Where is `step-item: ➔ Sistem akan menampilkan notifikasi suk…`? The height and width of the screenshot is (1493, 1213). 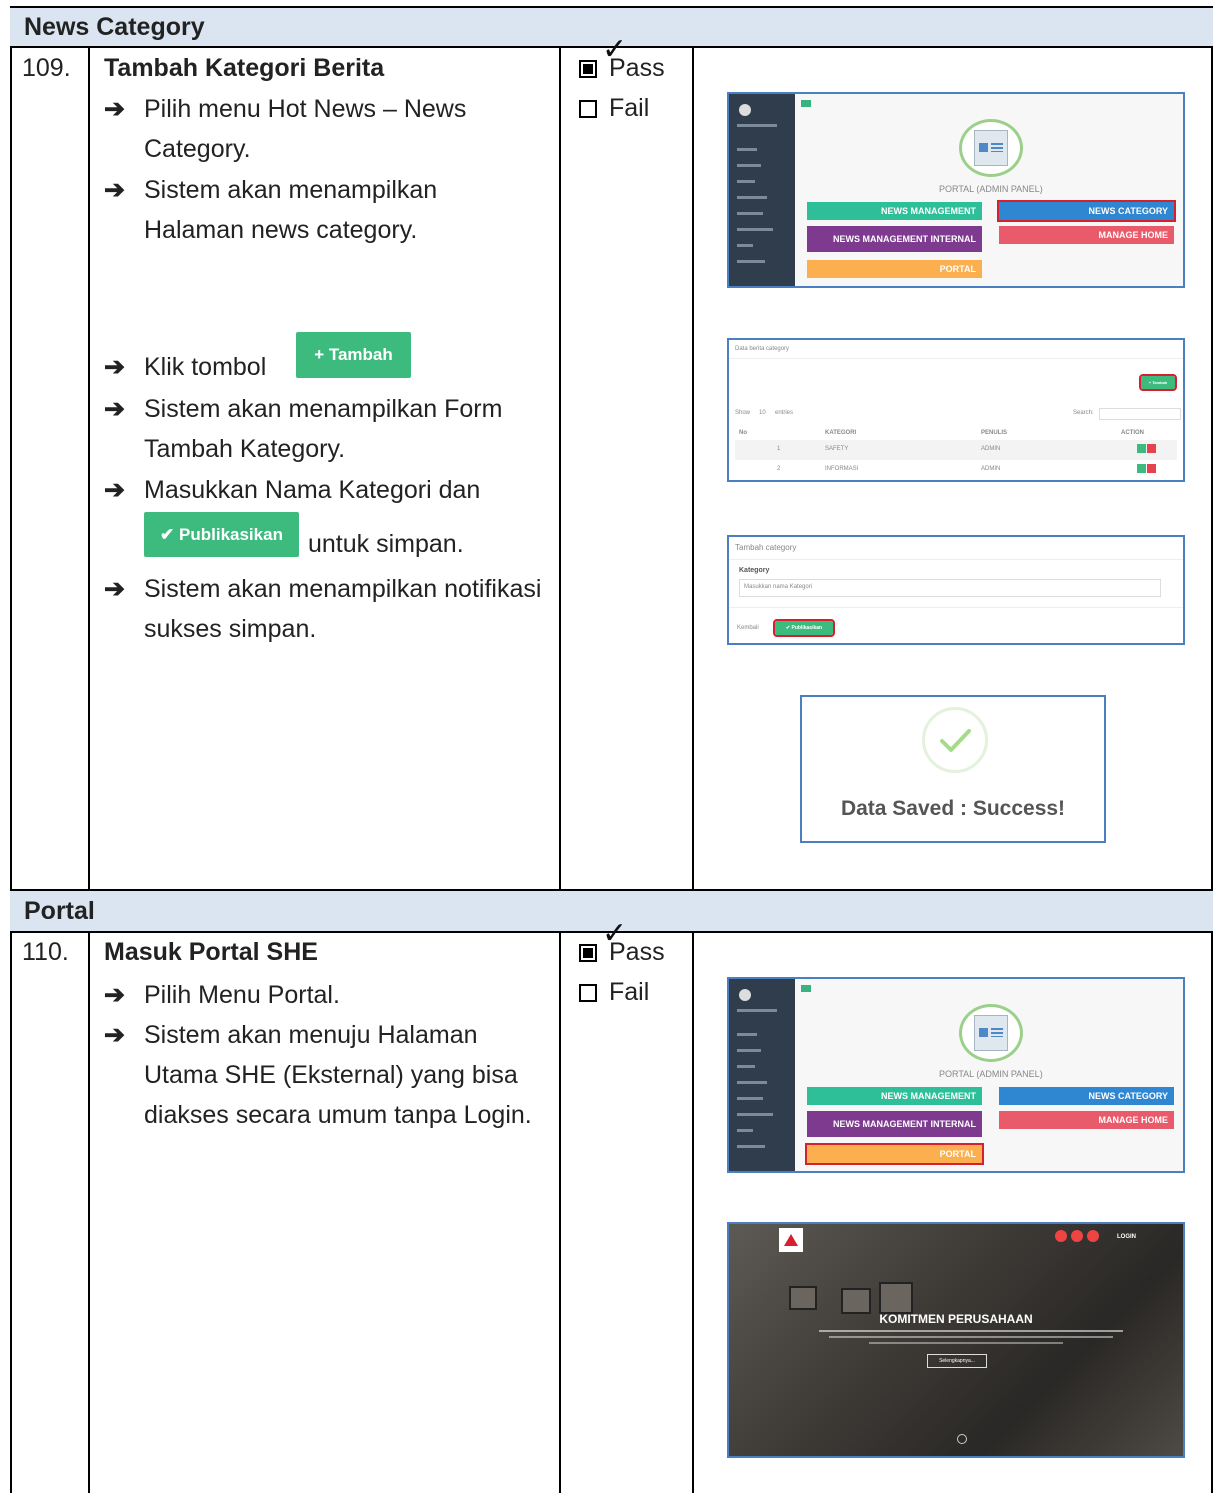
step-item: ➔ Sistem akan menampilkan notifikasi suk… is located at coordinates (324, 609).